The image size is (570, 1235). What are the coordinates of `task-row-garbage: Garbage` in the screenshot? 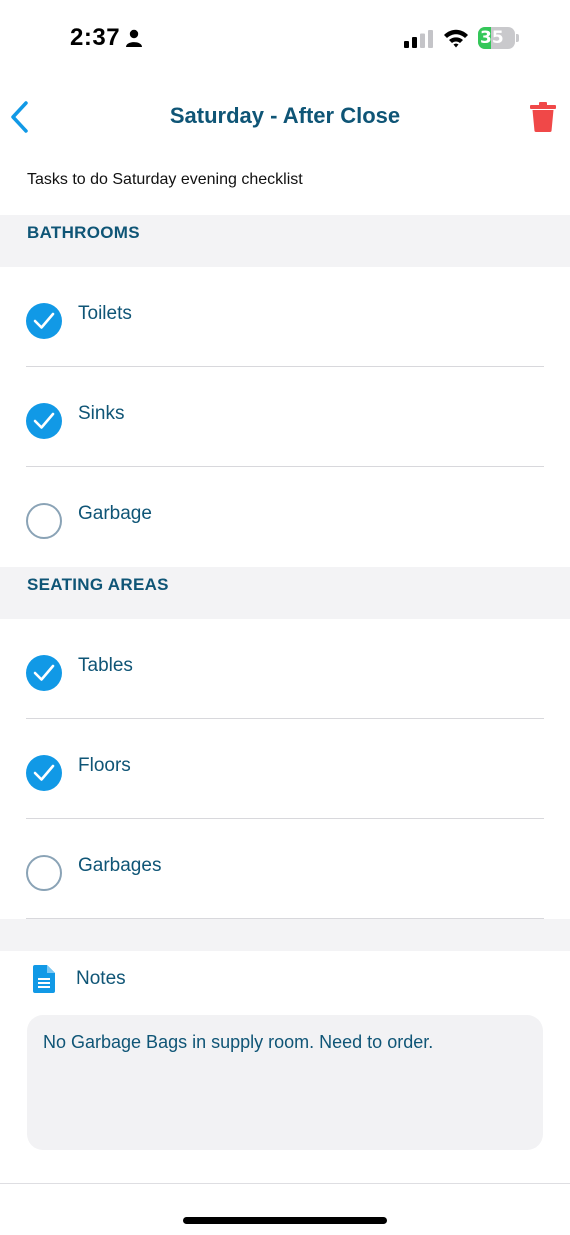 It's located at (285, 517).